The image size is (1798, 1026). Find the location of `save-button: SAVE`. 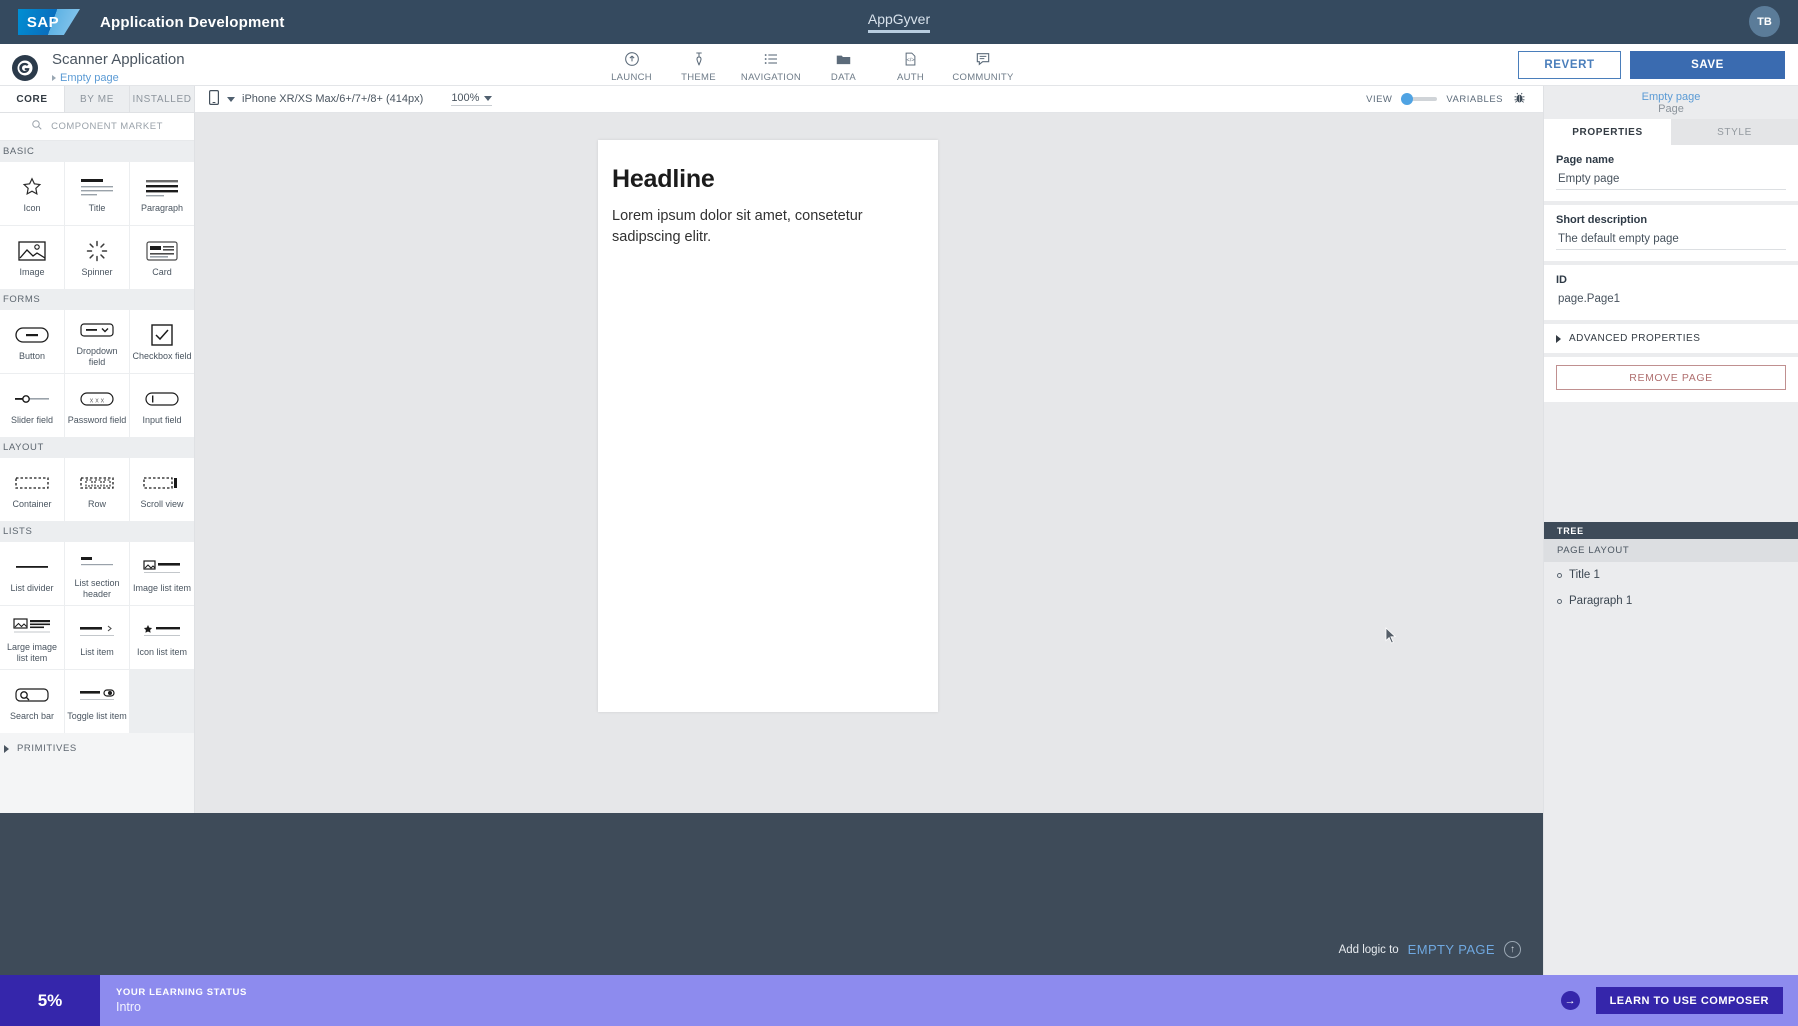

save-button: SAVE is located at coordinates (1707, 65).